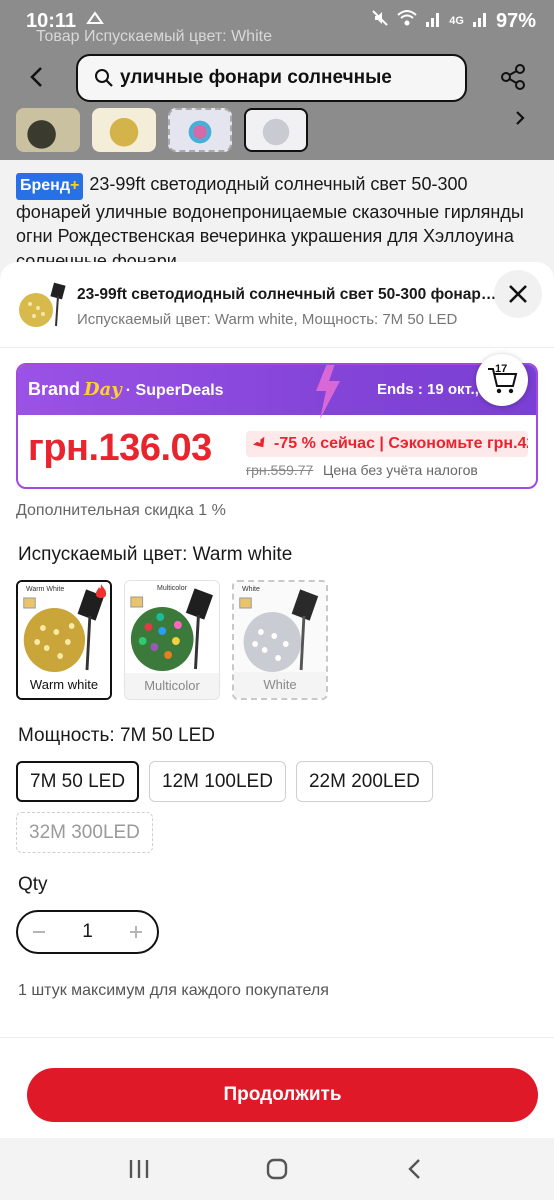 Image resolution: width=554 pixels, height=1200 pixels. I want to click on home-button, so click(277, 1169).